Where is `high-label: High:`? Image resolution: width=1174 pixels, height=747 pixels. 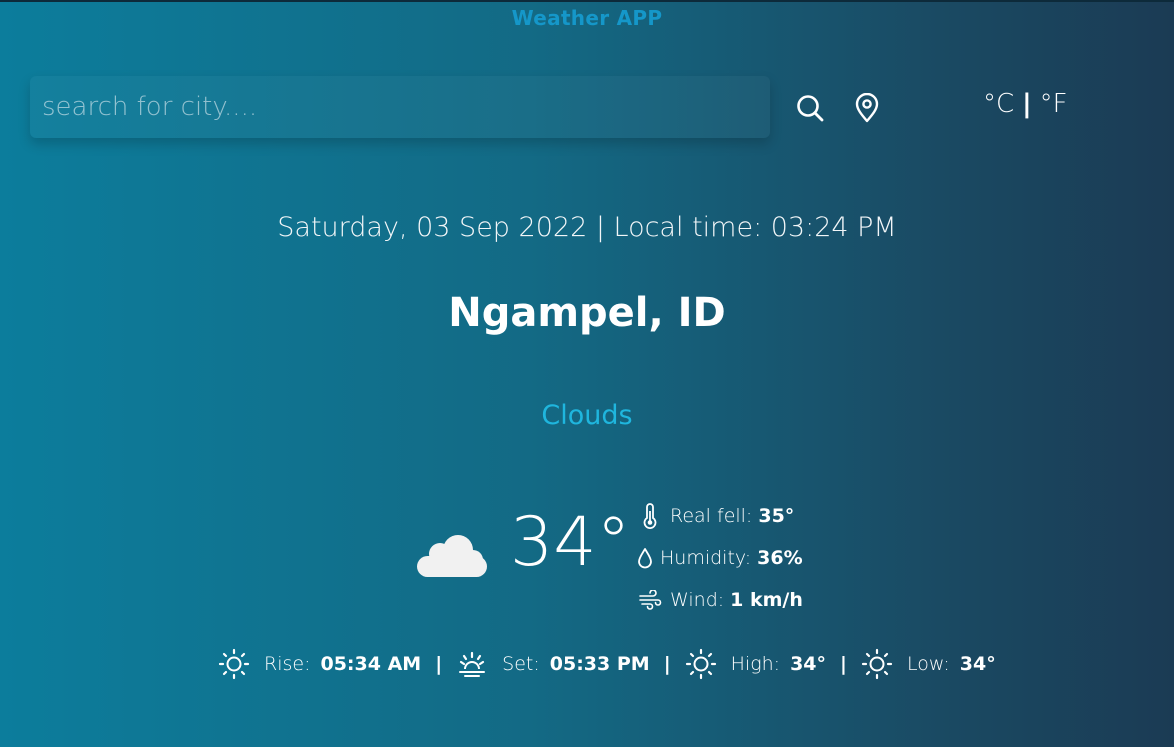 high-label: High: is located at coordinates (755, 664).